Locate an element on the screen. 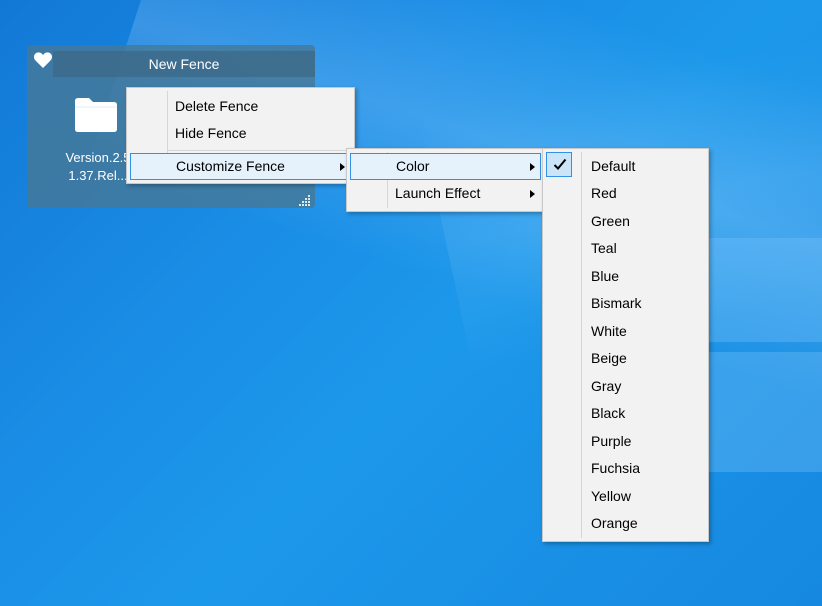  menu-item-hide-fence: Hide Fence is located at coordinates (240, 133).